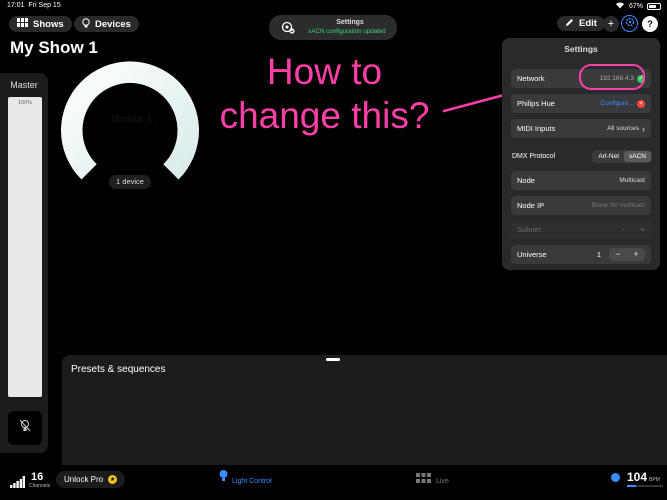 The height and width of the screenshot is (500, 667). I want to click on node-label: Node, so click(526, 180).